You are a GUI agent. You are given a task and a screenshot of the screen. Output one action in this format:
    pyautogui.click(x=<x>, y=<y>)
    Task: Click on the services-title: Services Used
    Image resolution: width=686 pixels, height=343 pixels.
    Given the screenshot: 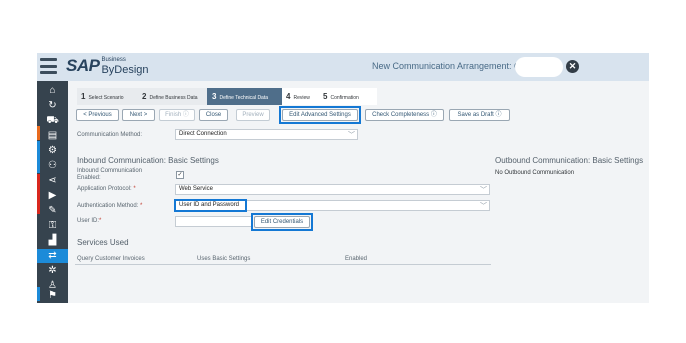 What is the action you would take?
    pyautogui.click(x=103, y=242)
    